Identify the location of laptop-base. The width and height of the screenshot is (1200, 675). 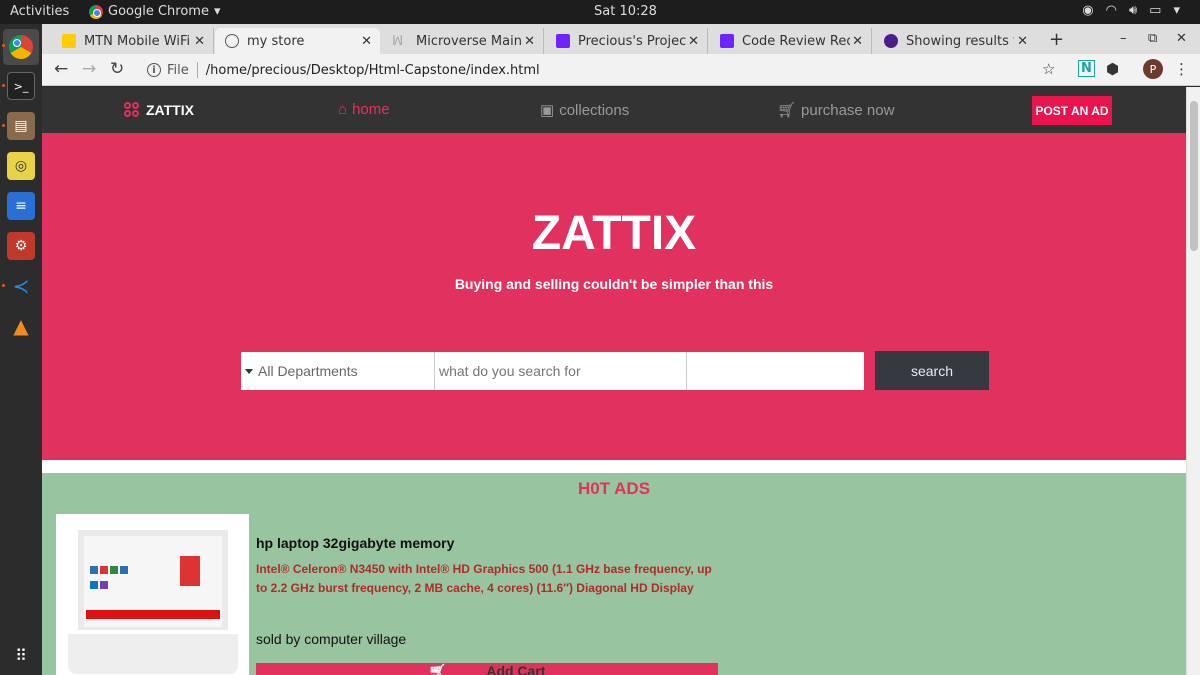
(153, 654).